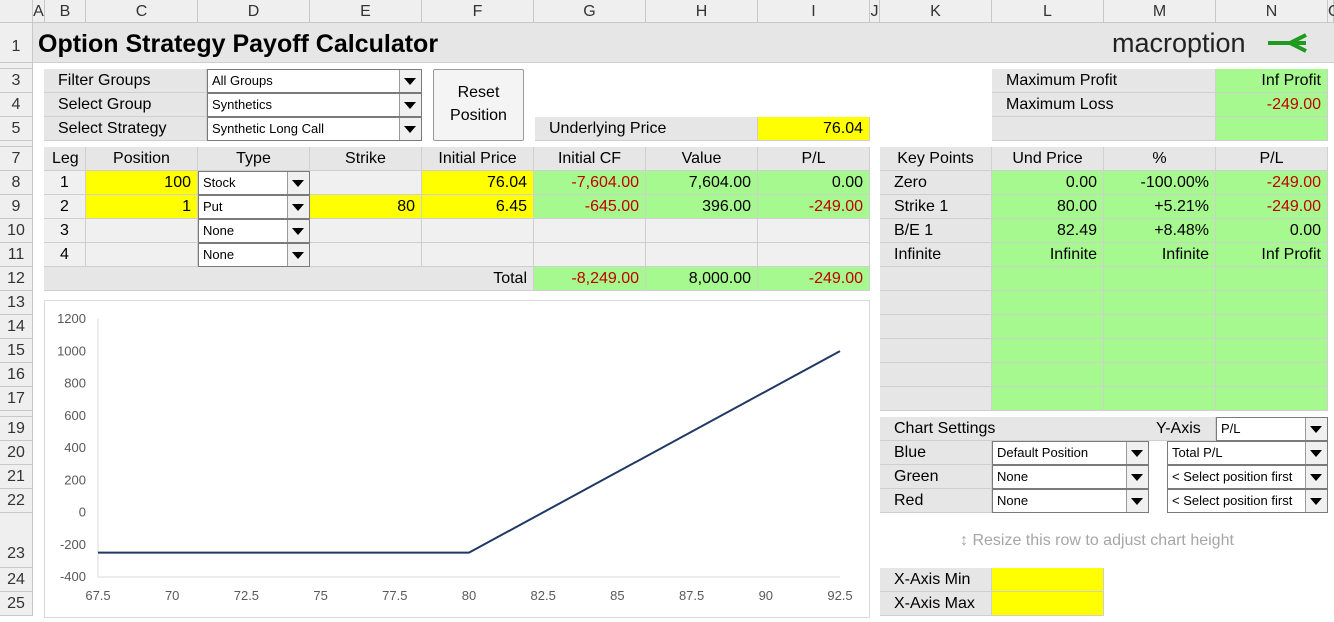  Describe the element at coordinates (16, 207) in the screenshot. I see `row-header-9: 9` at that location.